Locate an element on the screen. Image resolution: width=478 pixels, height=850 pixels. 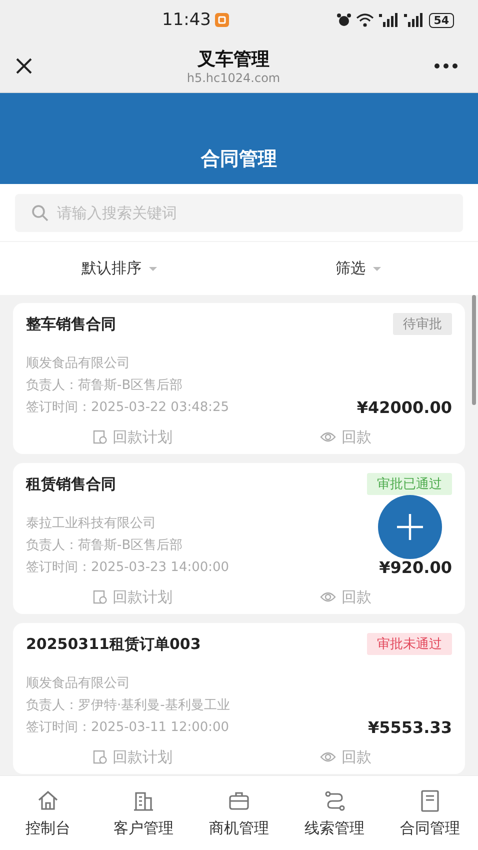
status-tag: 审批未通过 is located at coordinates (409, 644).